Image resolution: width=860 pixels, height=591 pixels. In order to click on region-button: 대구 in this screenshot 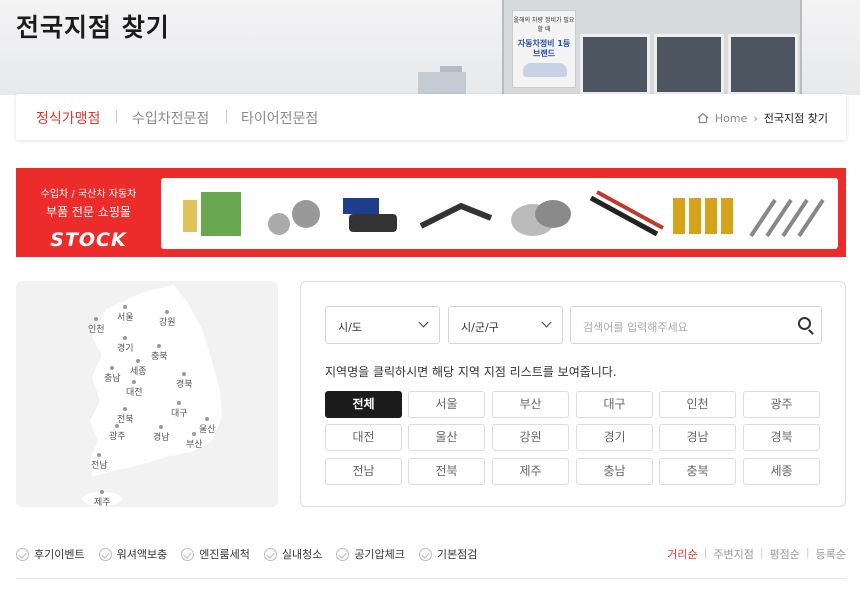, I will do `click(614, 404)`.